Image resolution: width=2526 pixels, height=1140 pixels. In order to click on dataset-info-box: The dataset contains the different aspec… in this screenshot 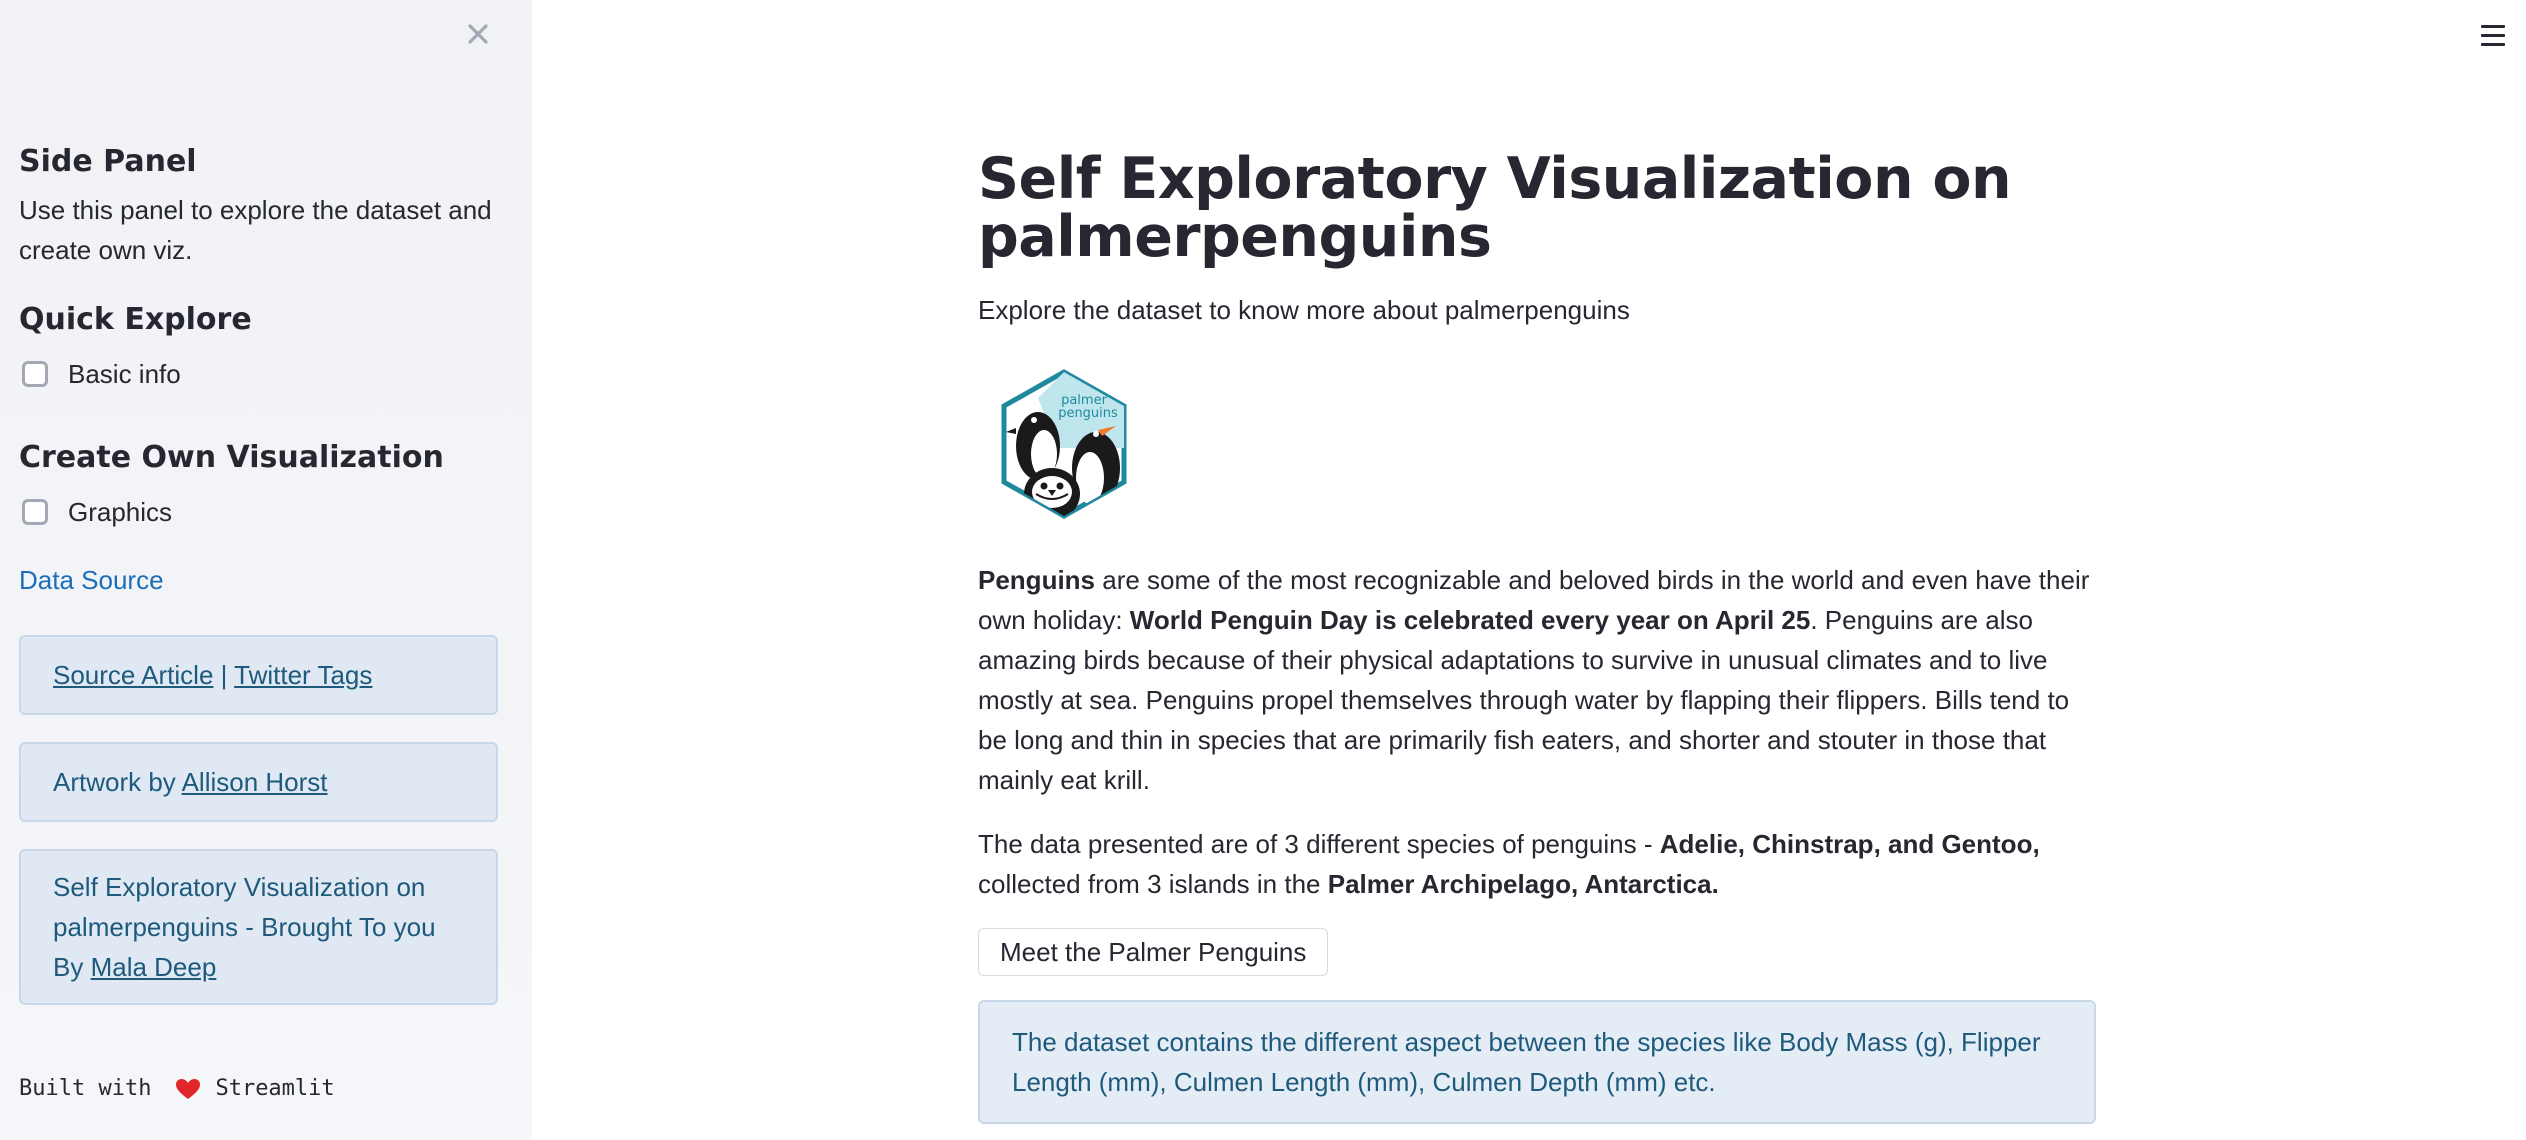, I will do `click(1537, 1062)`.